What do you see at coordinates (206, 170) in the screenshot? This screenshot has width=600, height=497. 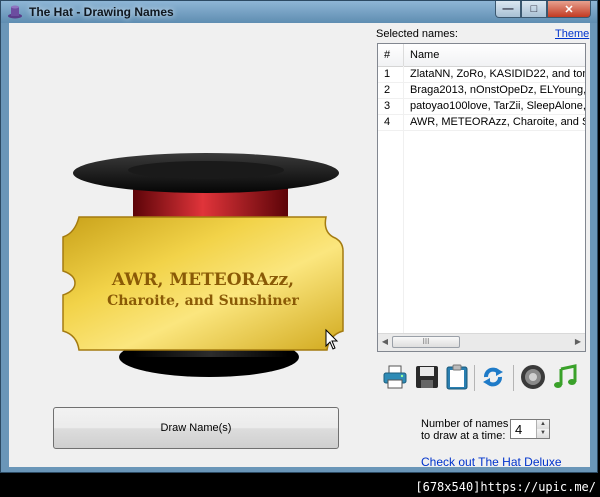 I see `hat-top-opening` at bounding box center [206, 170].